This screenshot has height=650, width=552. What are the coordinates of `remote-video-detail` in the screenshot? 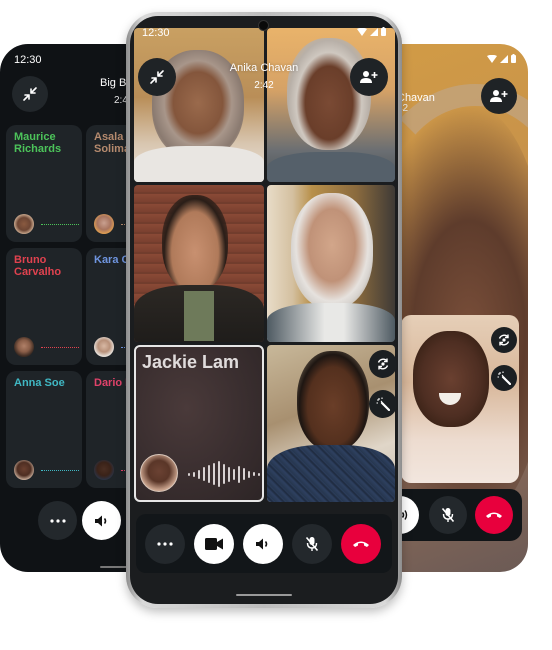 It's located at (461, 214).